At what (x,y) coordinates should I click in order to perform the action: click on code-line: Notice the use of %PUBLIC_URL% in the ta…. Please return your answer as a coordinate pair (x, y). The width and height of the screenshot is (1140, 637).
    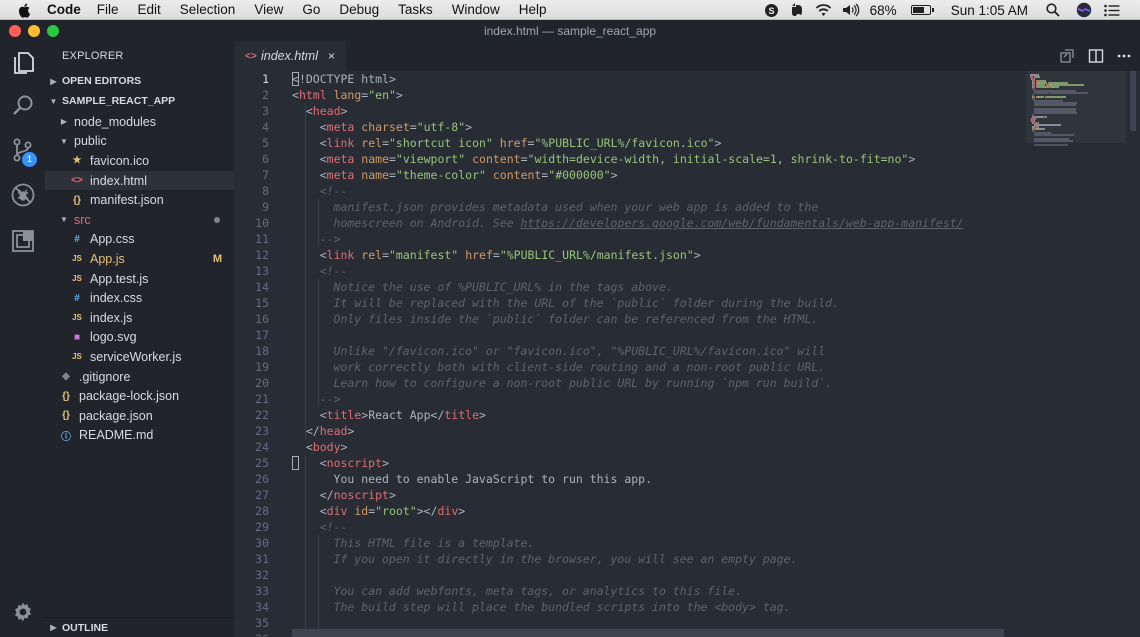
    Looking at the image, I should click on (482, 287).